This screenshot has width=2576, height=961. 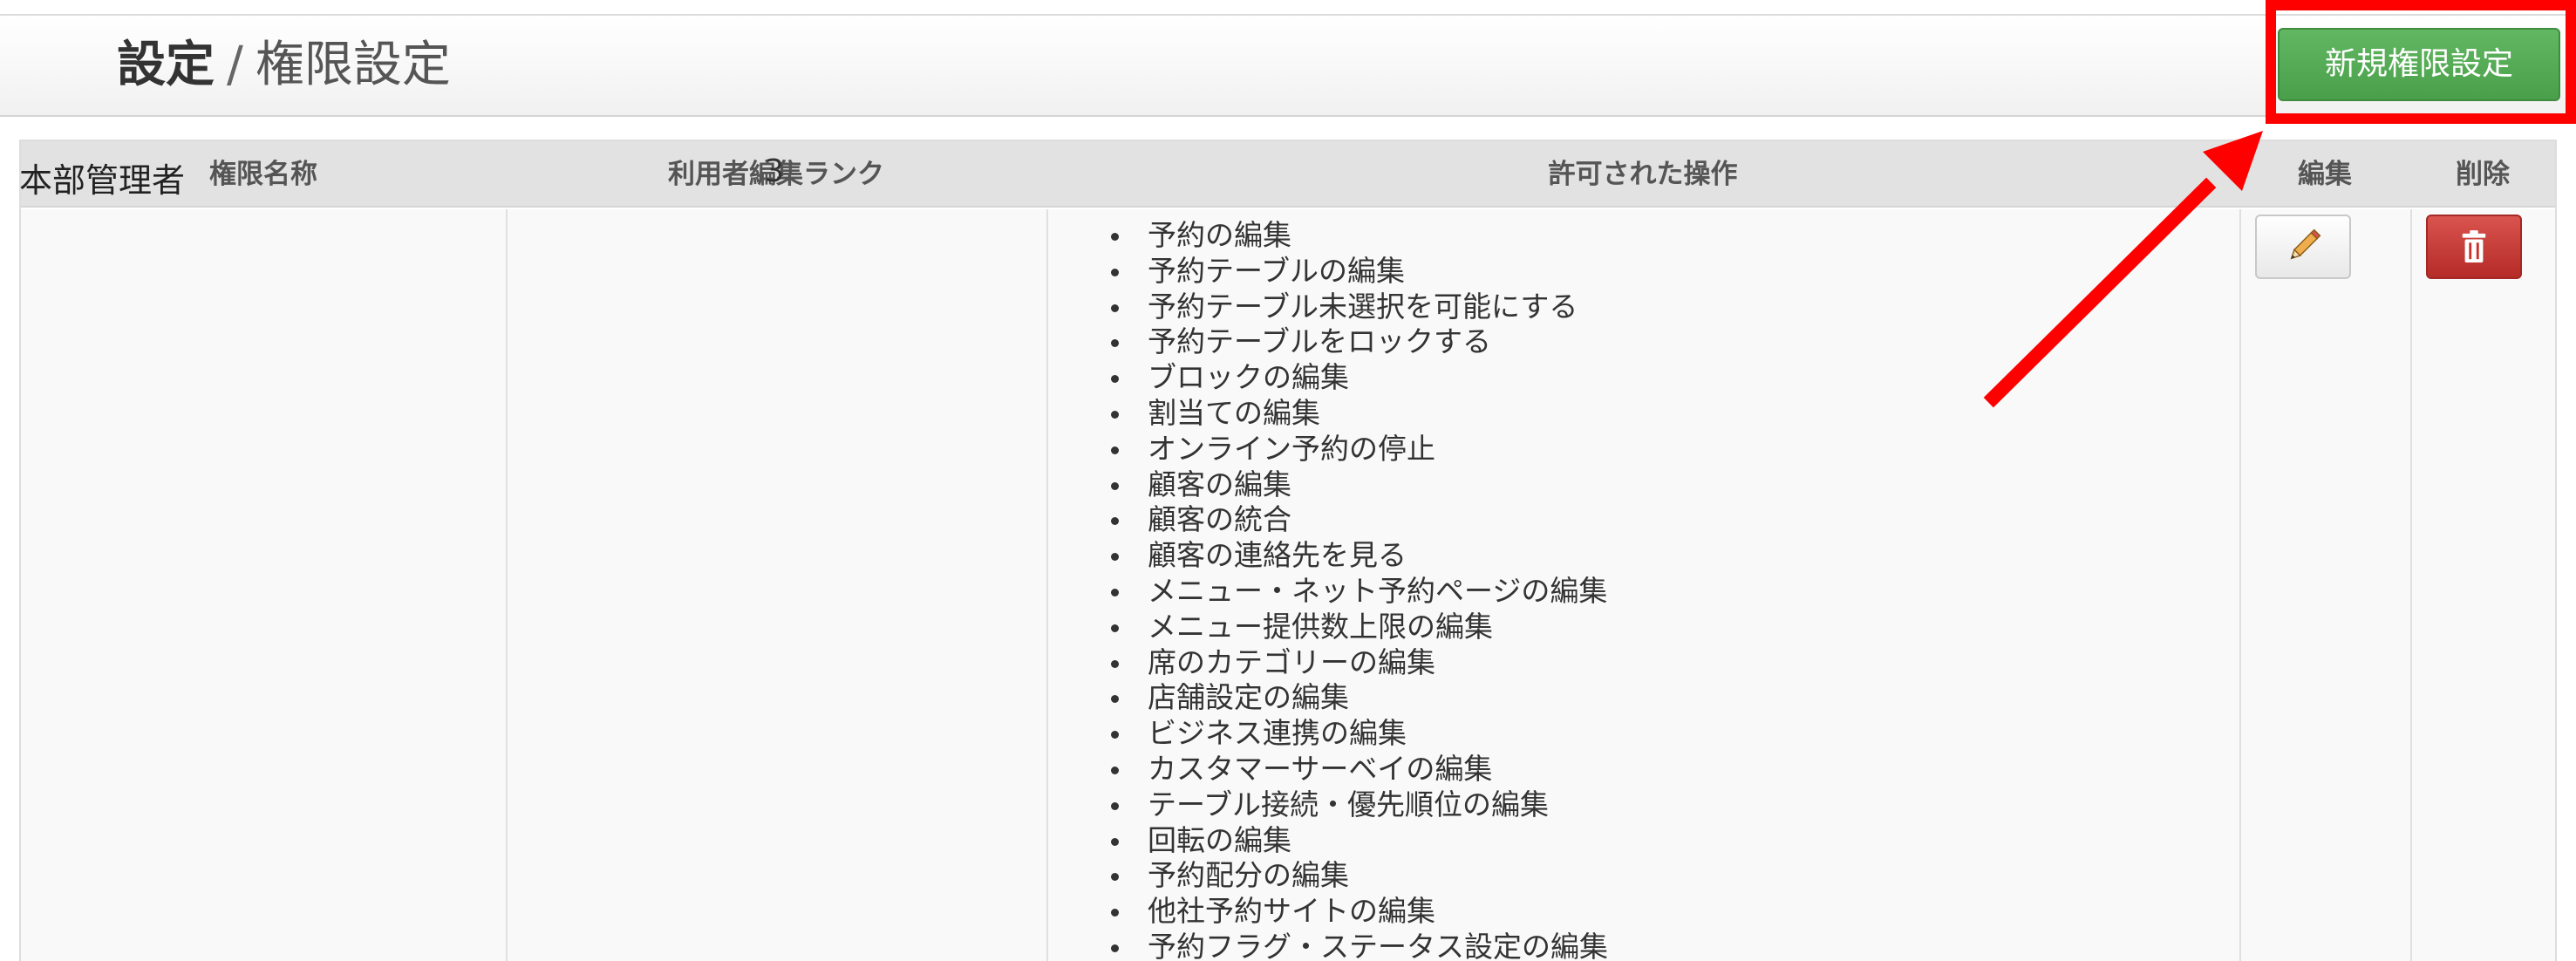 I want to click on new-permission-button: 新規権限設定, so click(x=2419, y=65).